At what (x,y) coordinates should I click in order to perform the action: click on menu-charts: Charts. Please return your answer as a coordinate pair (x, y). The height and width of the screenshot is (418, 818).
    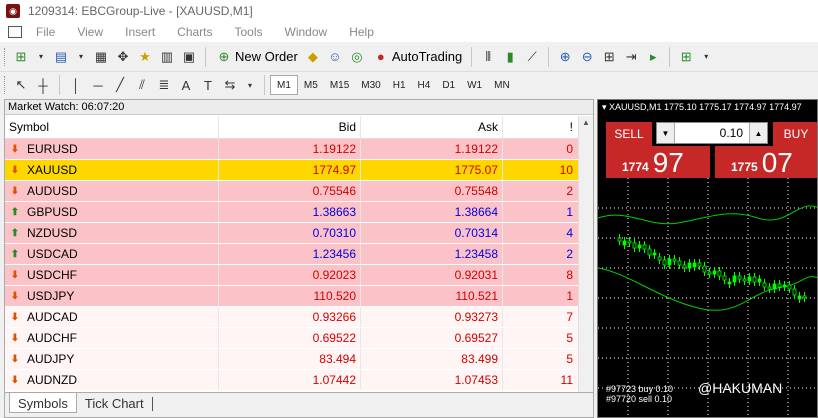
    Looking at the image, I should click on (194, 32).